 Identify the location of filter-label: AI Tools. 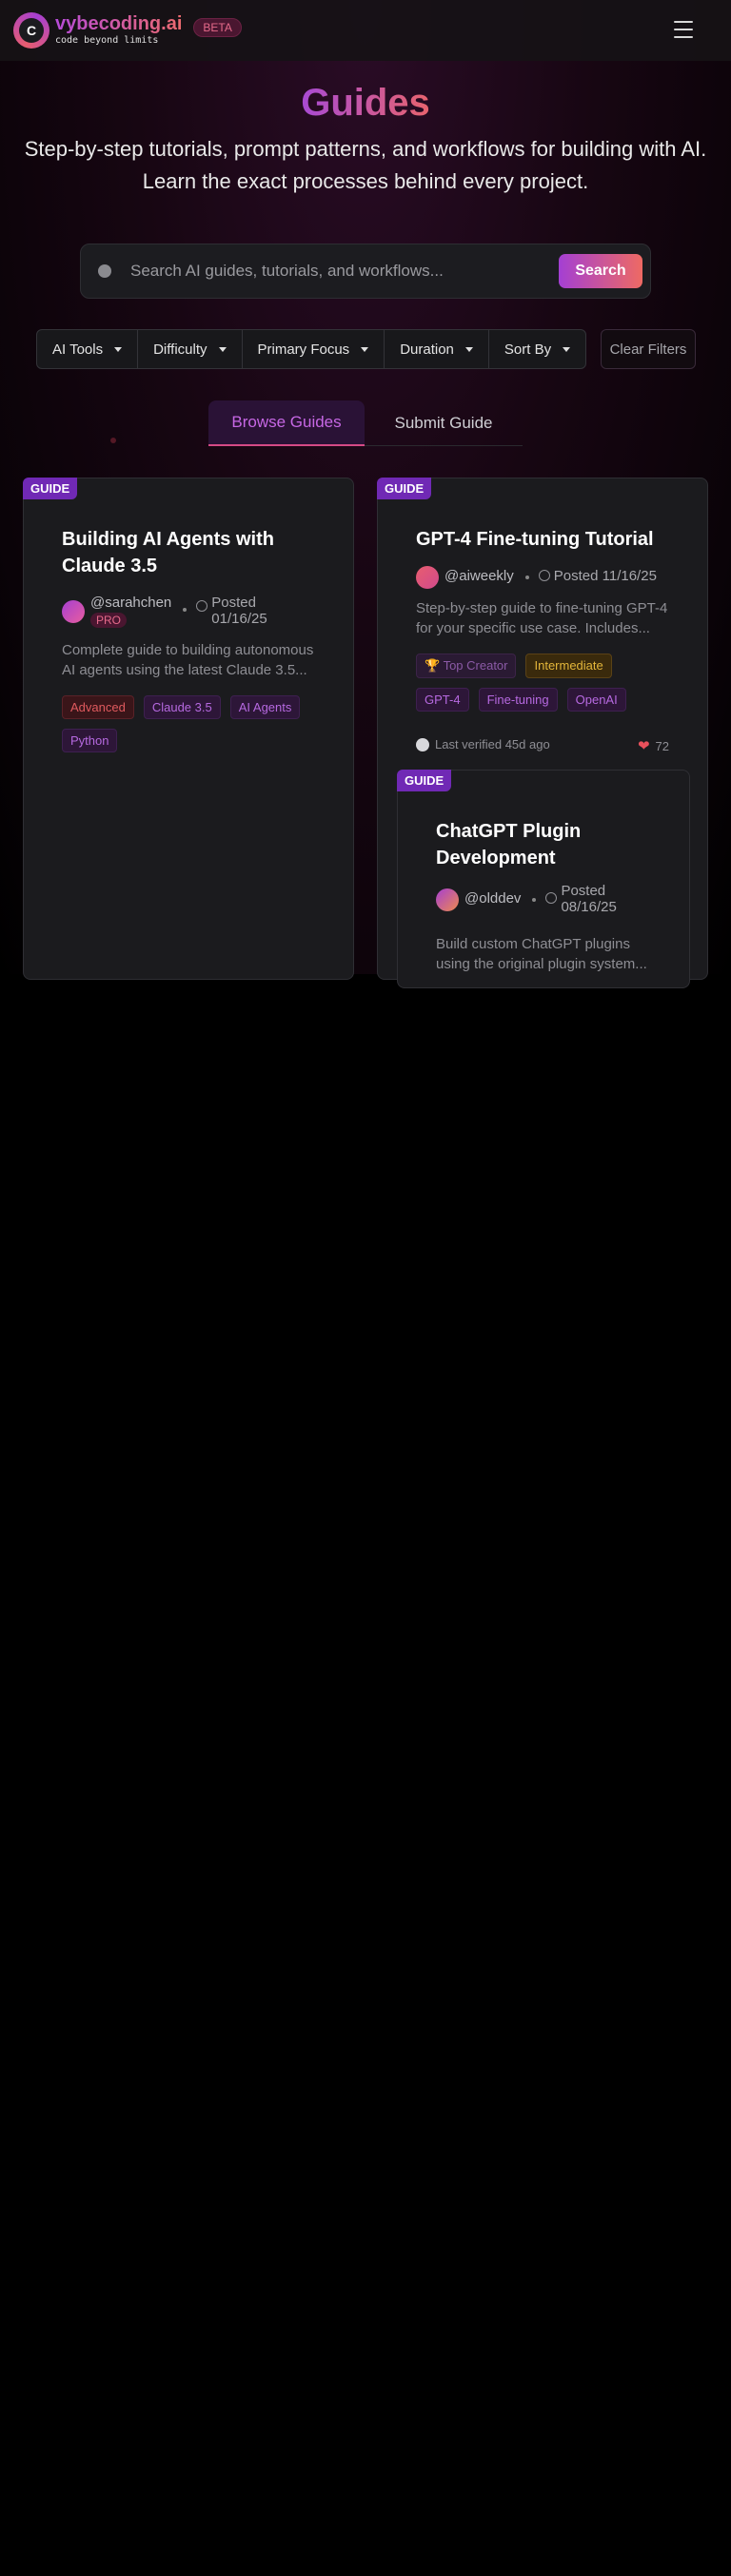
(78, 349).